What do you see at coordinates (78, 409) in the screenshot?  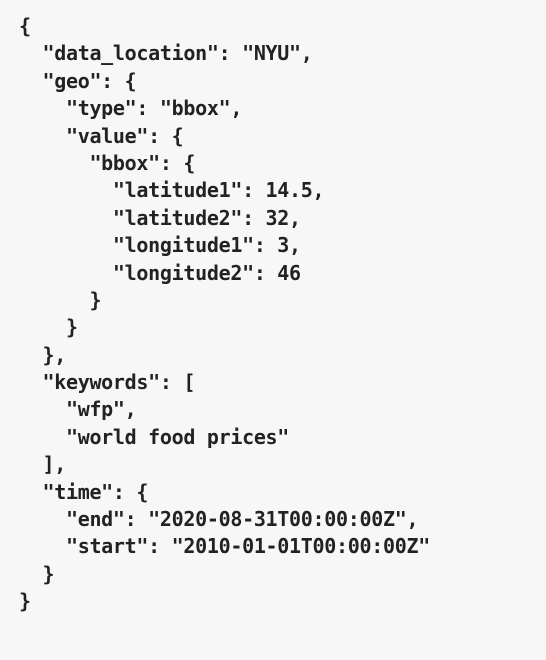 I see `code-line: "wfp",` at bounding box center [78, 409].